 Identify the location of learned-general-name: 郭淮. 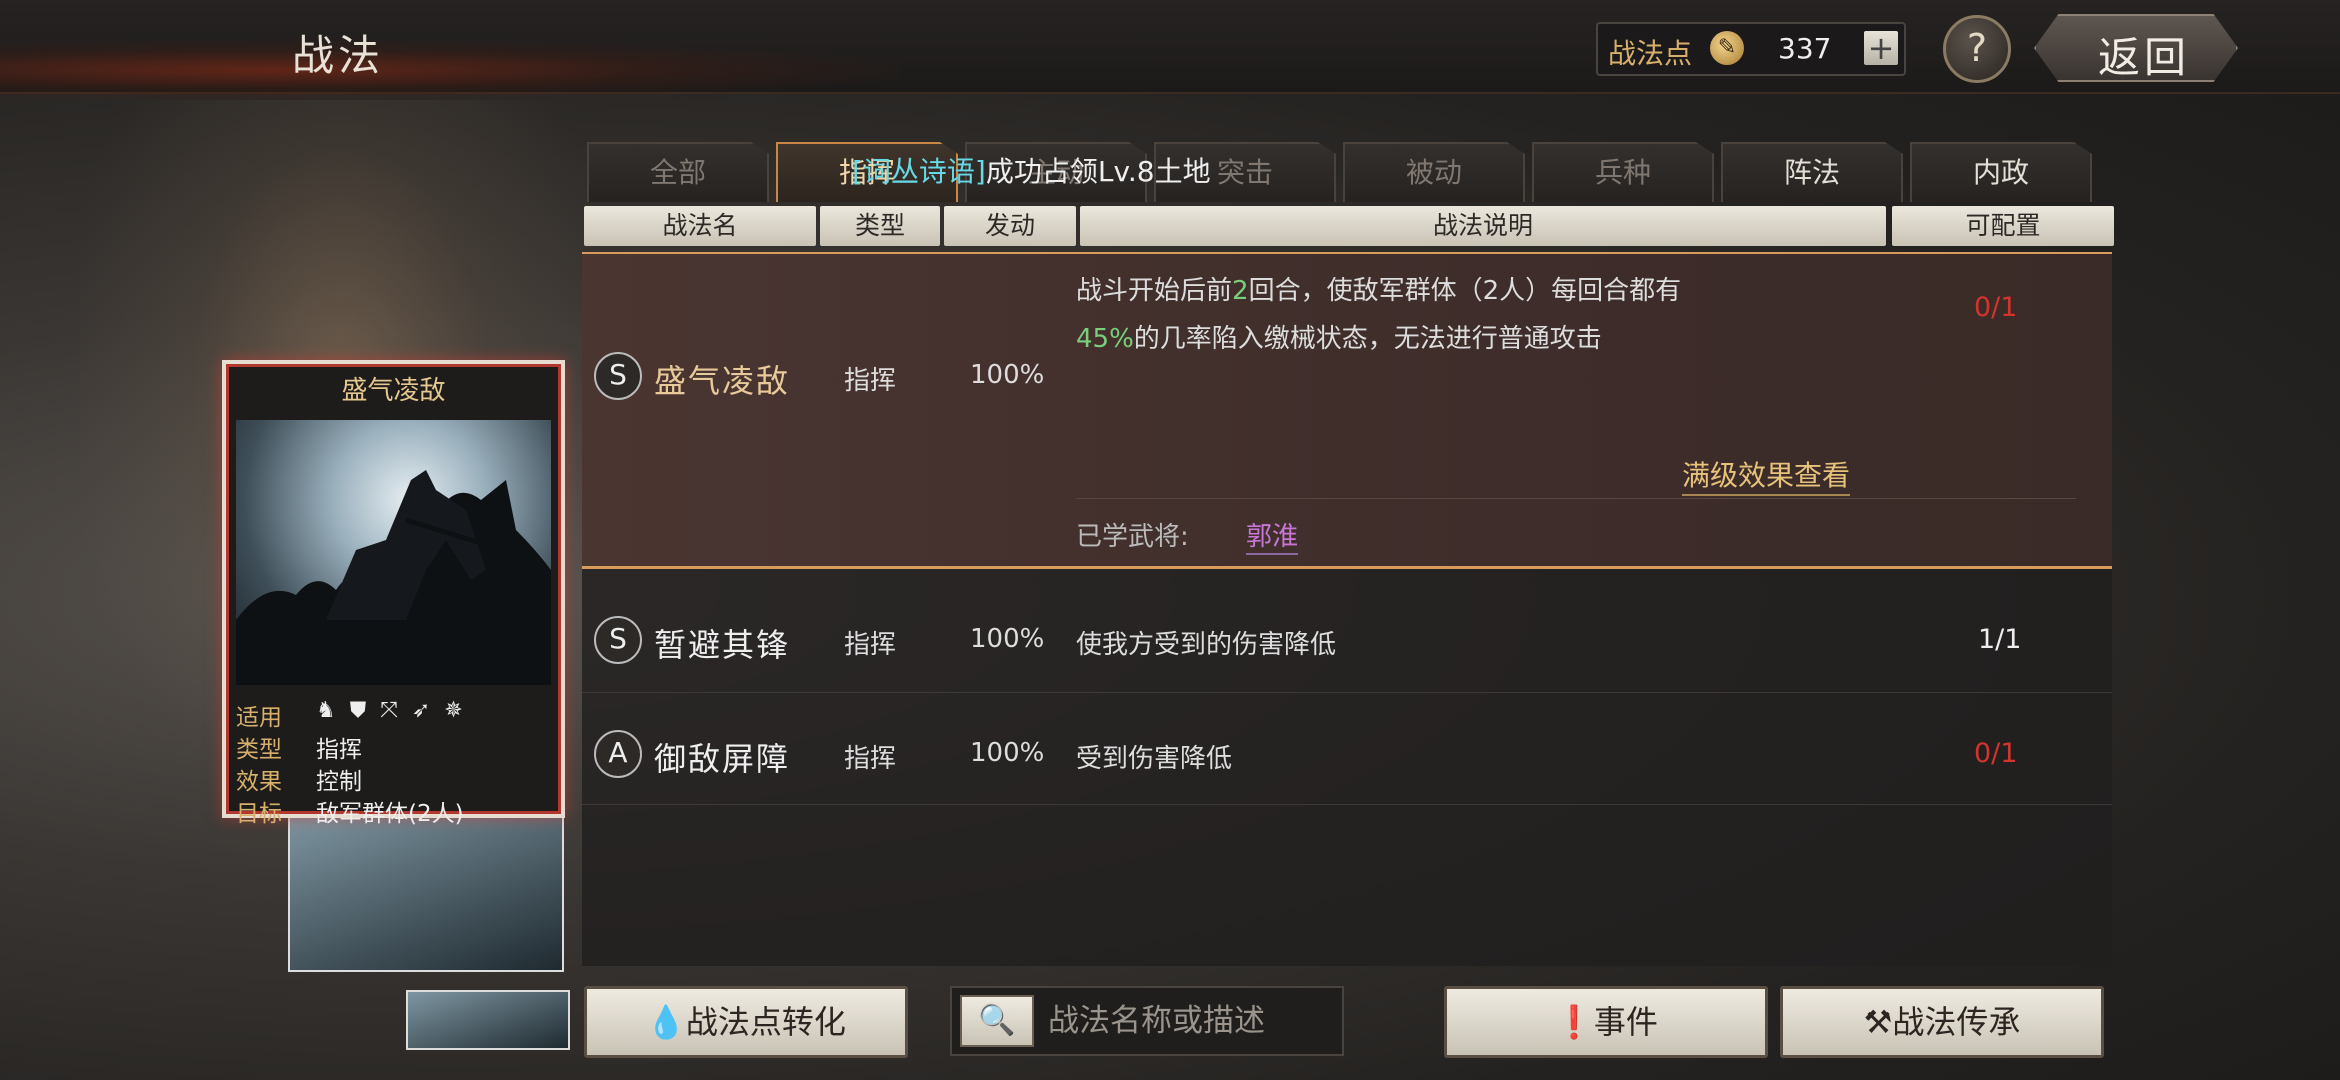
(1272, 535).